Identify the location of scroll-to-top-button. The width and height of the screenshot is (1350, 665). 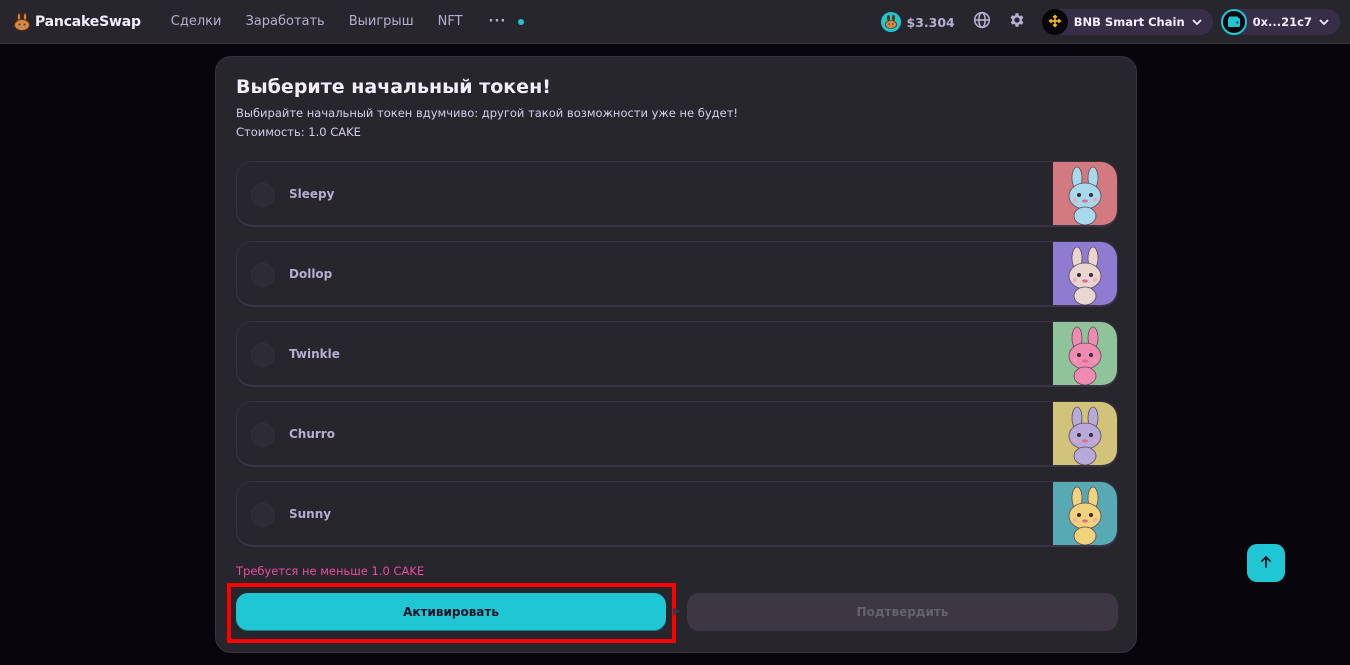
(1266, 563).